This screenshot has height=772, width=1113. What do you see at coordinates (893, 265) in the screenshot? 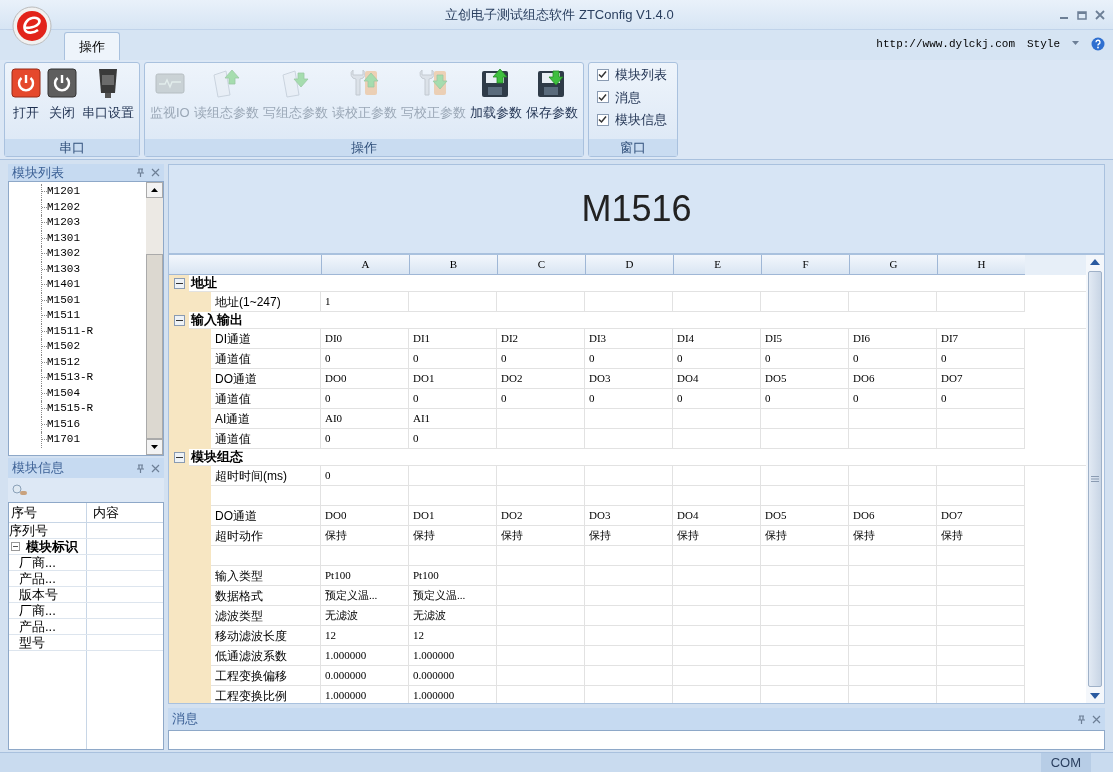
I see `column-header: G` at bounding box center [893, 265].